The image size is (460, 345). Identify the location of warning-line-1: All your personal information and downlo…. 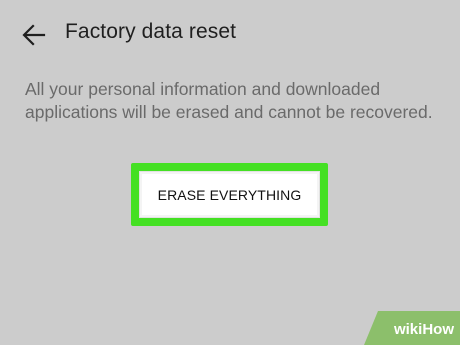
(203, 89).